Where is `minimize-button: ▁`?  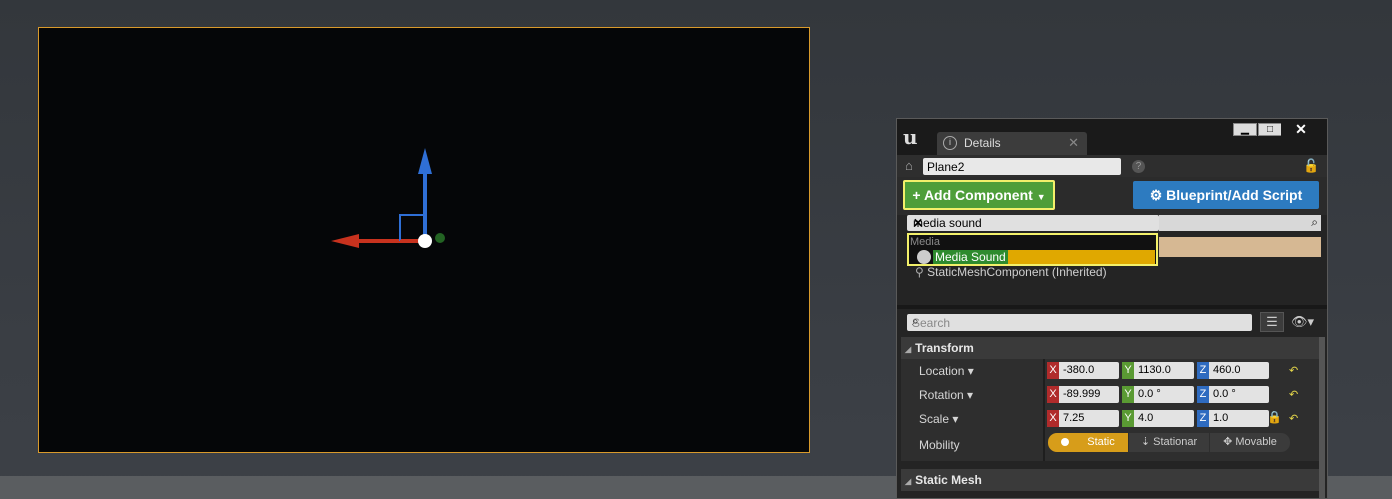
minimize-button: ▁ is located at coordinates (1245, 129).